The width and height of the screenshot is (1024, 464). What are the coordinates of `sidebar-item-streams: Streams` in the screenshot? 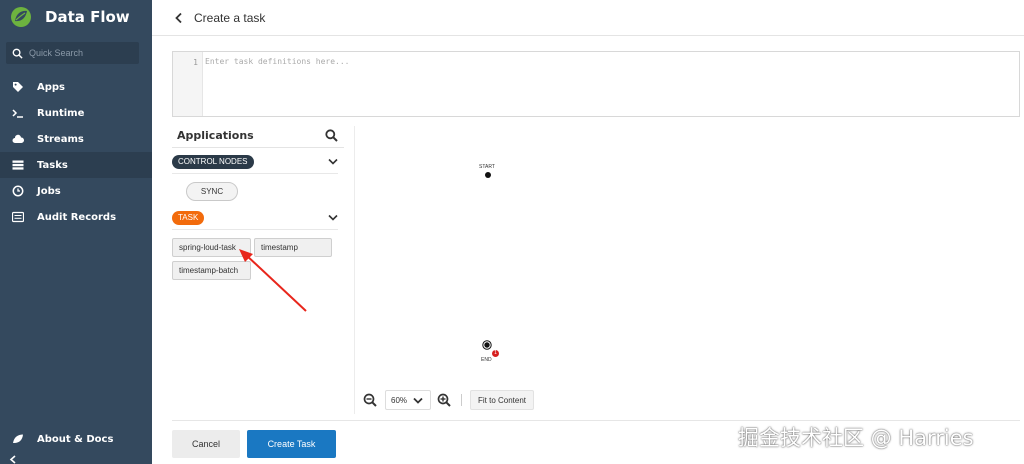 It's located at (76, 139).